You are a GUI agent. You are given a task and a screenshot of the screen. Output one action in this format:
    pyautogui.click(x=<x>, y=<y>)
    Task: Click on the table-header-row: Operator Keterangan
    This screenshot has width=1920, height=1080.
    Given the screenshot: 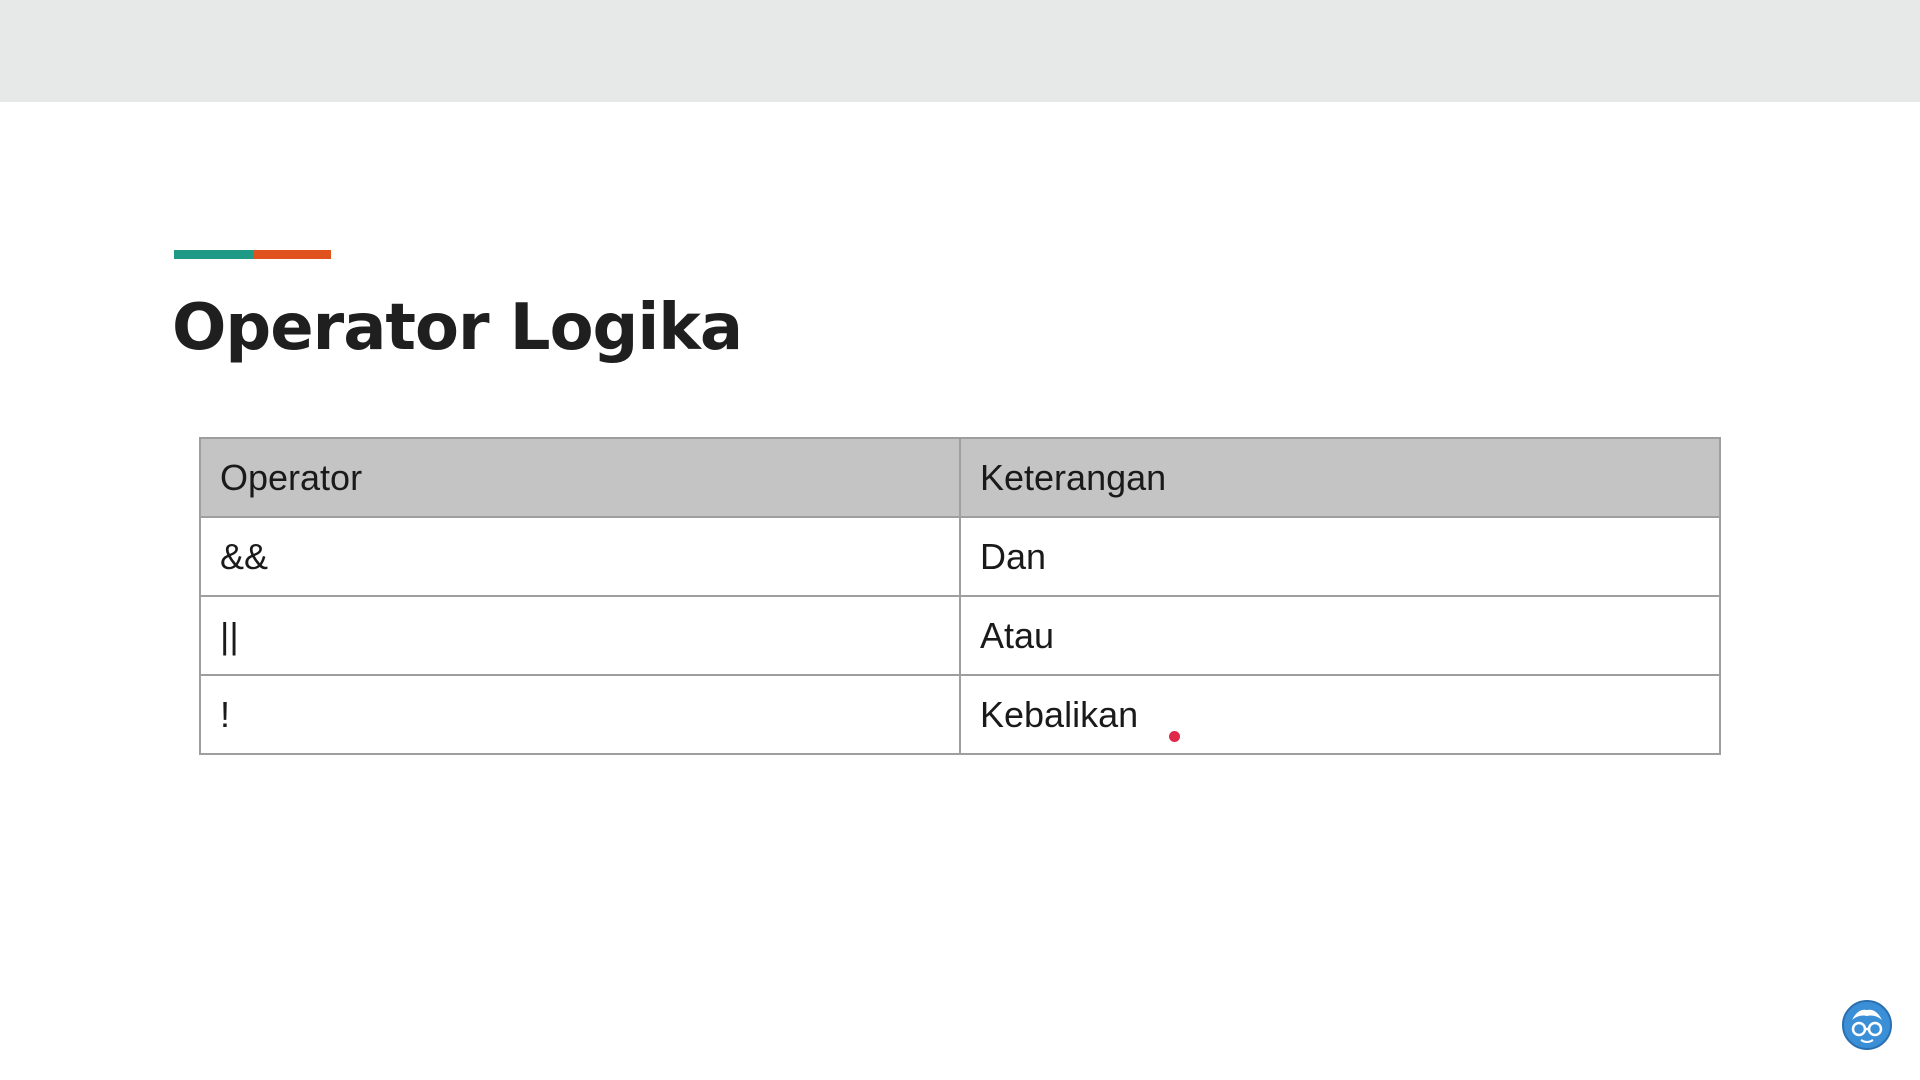 What is the action you would take?
    pyautogui.click(x=960, y=477)
    